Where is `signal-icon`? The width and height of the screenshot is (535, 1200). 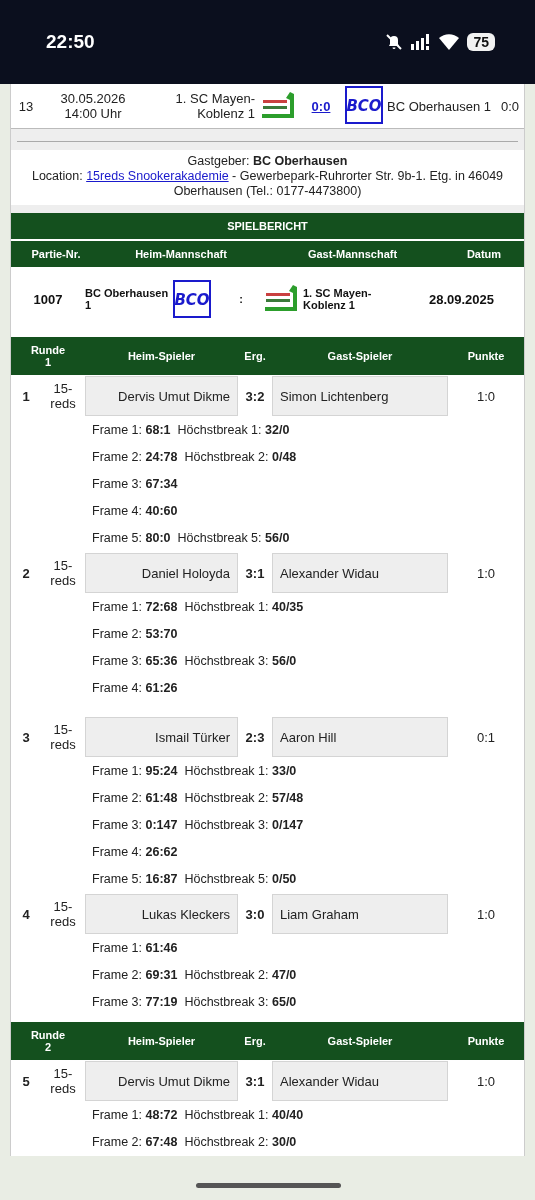
signal-icon is located at coordinates (421, 42).